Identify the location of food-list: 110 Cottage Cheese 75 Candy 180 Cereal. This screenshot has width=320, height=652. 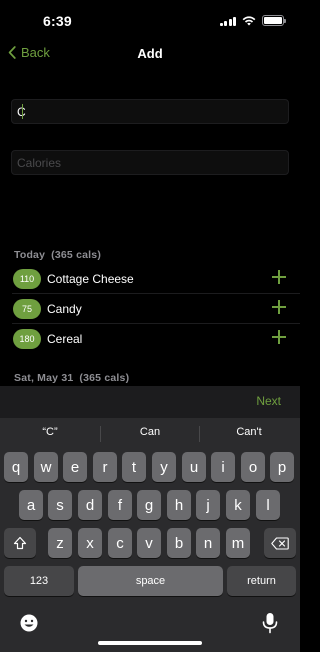
(150, 309).